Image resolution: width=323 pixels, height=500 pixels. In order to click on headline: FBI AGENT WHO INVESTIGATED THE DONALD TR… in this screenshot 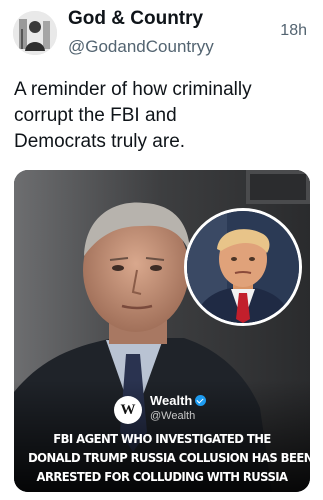, I will do `click(164, 457)`.